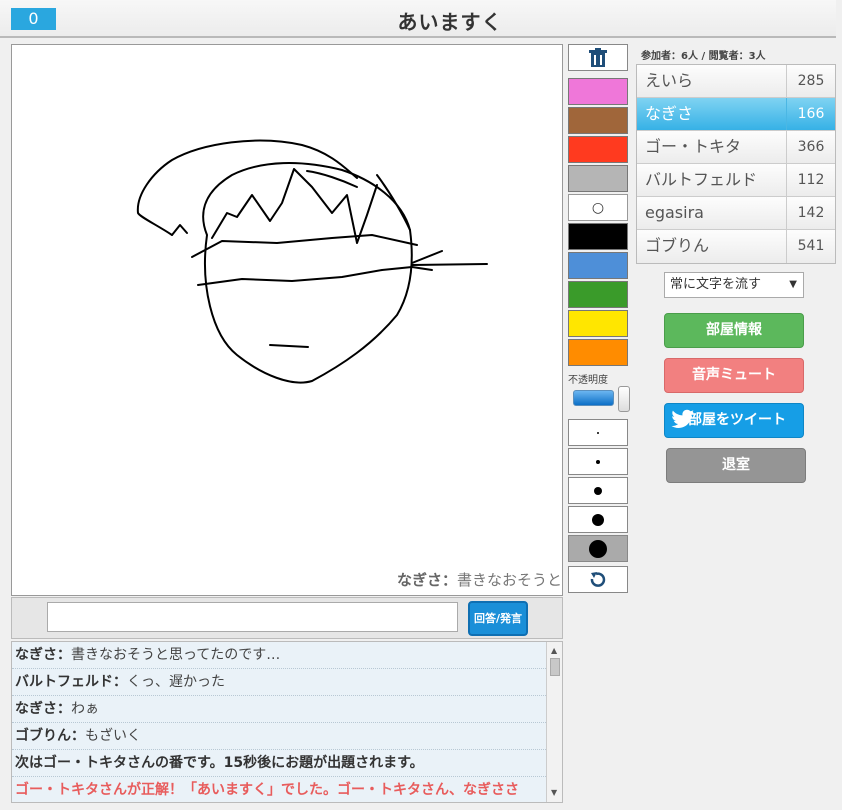  I want to click on select-value: 常に文字を流す, so click(716, 284).